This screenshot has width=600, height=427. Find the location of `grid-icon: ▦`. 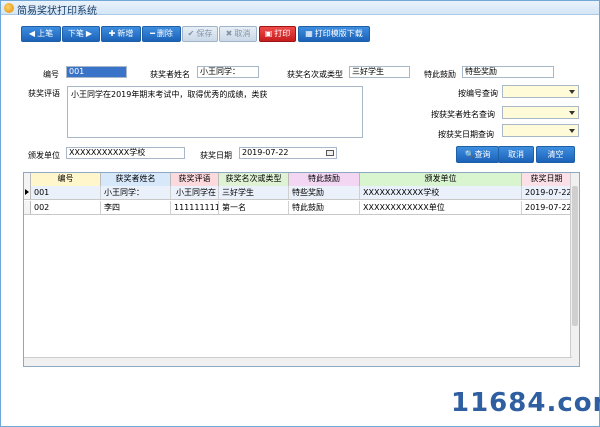

grid-icon: ▦ is located at coordinates (309, 33).